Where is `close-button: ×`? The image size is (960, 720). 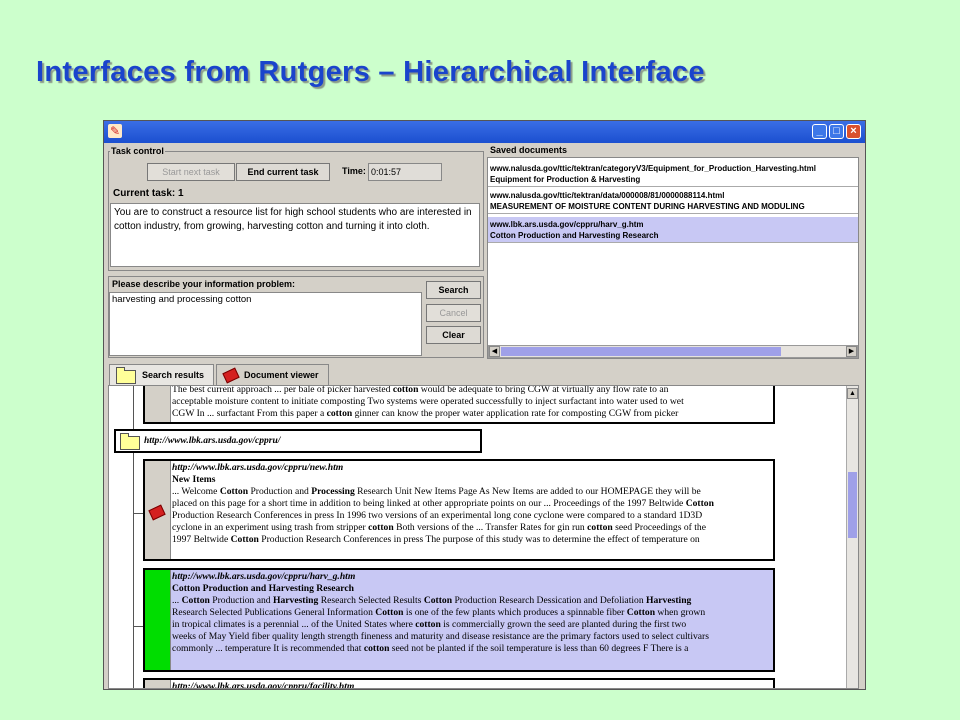 close-button: × is located at coordinates (853, 131).